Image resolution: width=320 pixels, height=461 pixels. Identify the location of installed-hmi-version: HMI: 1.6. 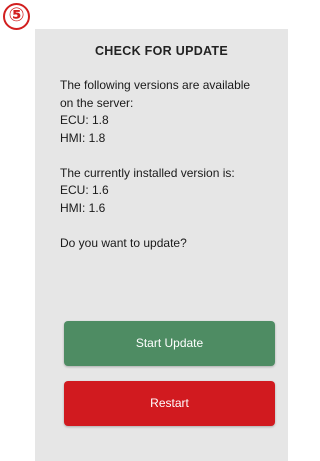
(83, 207).